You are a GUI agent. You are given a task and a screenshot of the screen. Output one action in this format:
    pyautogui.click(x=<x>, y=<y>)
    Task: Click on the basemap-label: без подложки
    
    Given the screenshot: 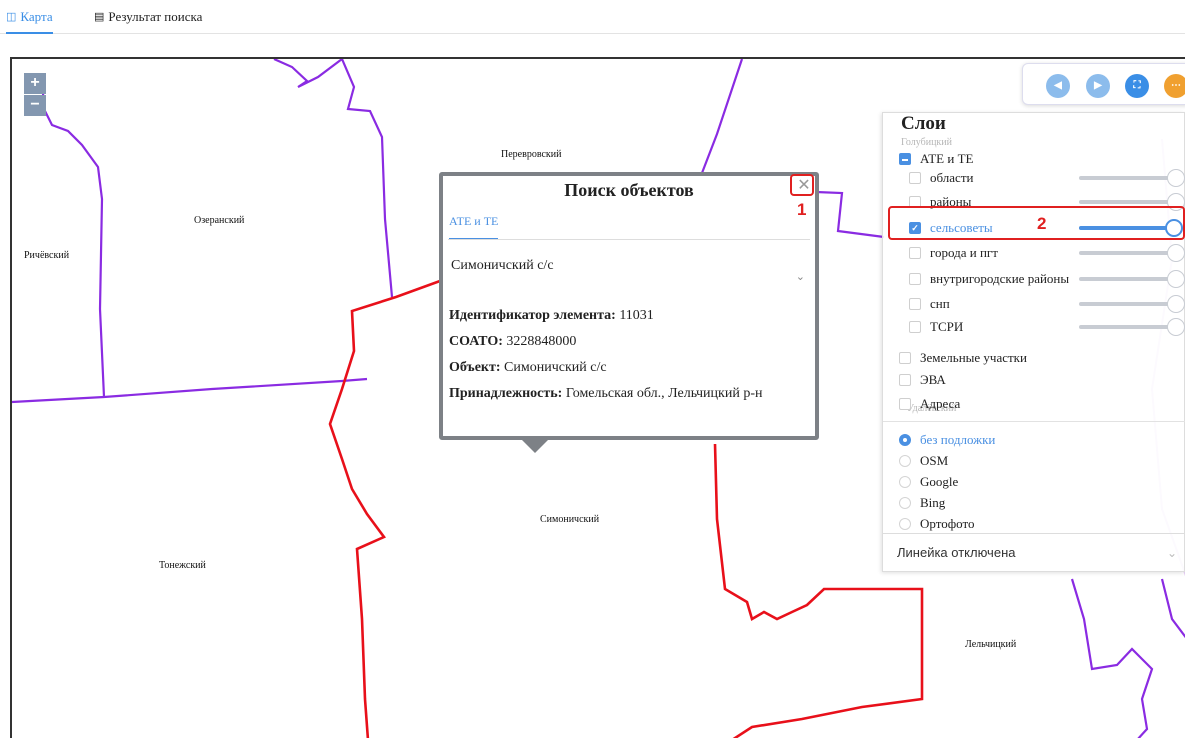 What is the action you would take?
    pyautogui.click(x=958, y=439)
    